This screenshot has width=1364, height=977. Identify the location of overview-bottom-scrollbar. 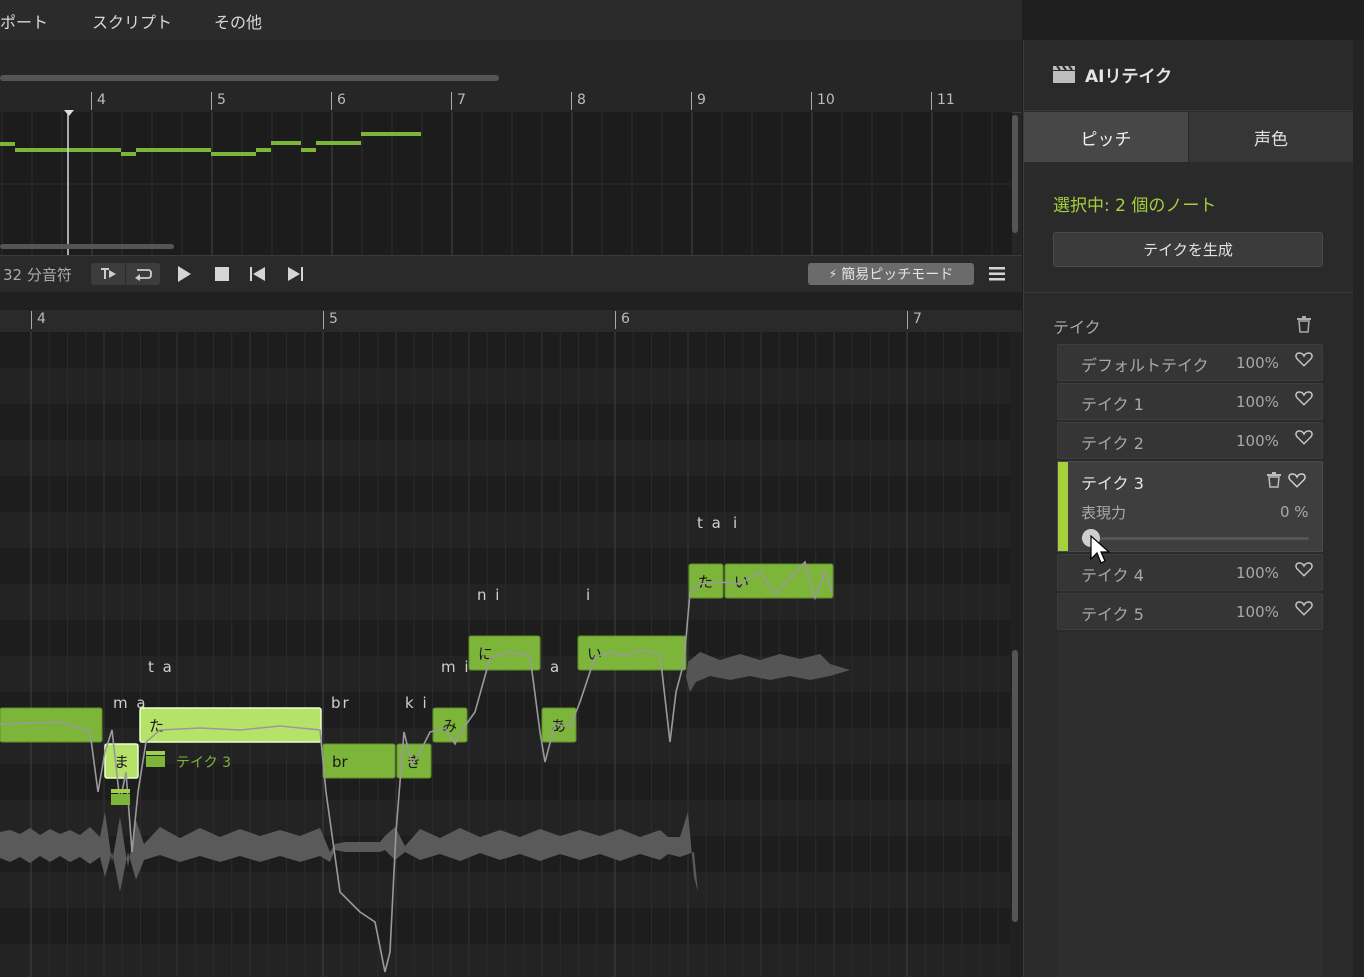
(87, 246).